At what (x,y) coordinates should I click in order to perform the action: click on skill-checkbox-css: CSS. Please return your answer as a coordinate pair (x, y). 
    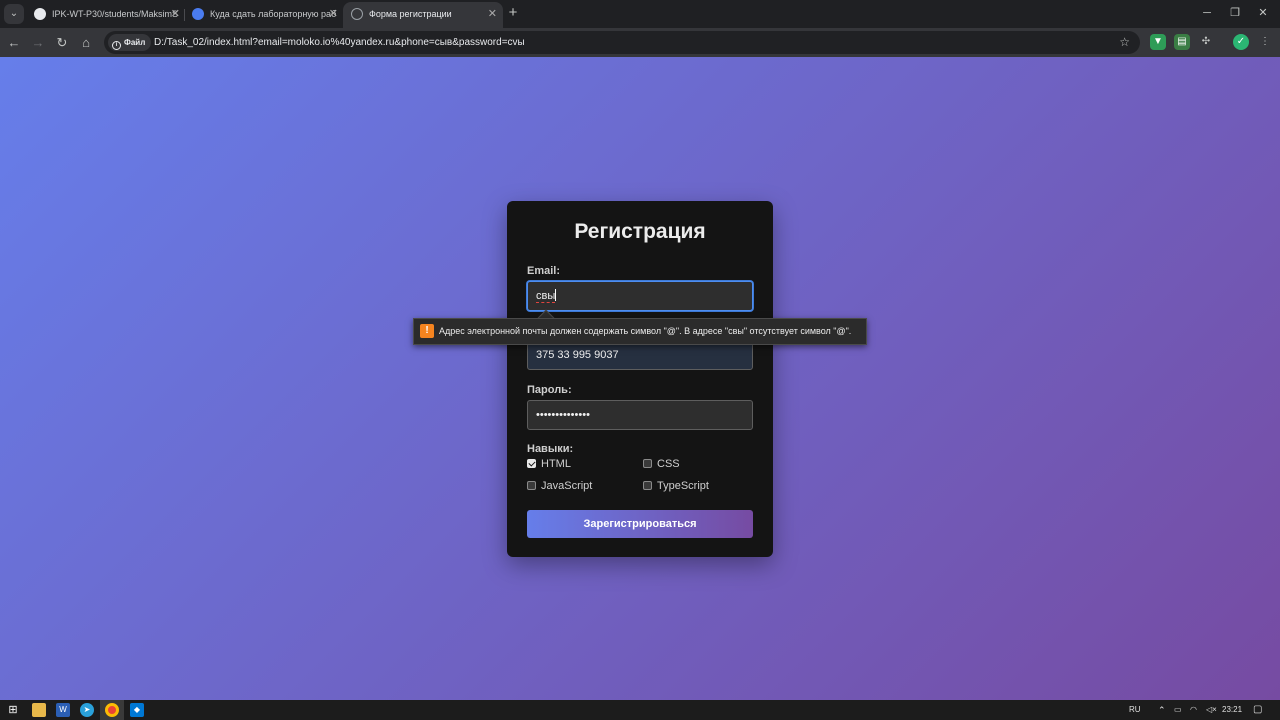
    Looking at the image, I should click on (661, 464).